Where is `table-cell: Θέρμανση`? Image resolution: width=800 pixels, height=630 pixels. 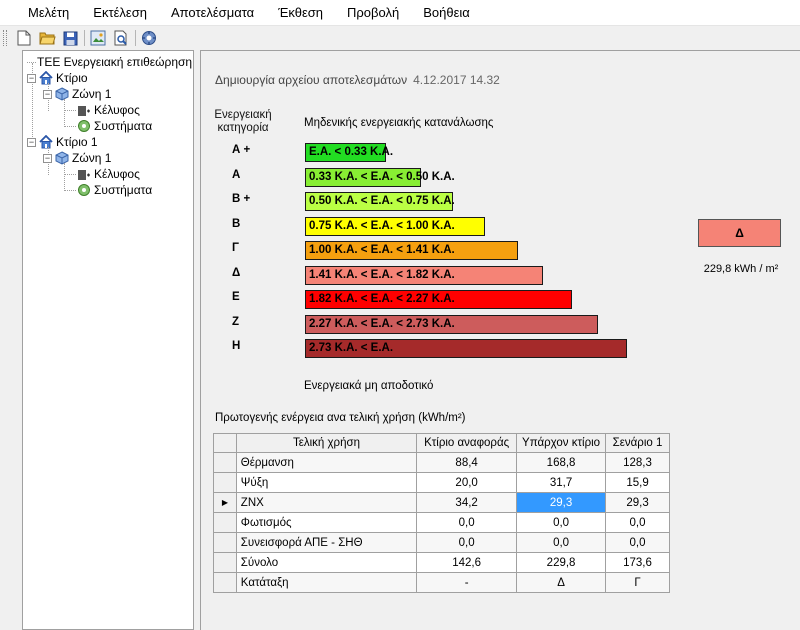
table-cell: Θέρμανση is located at coordinates (326, 462).